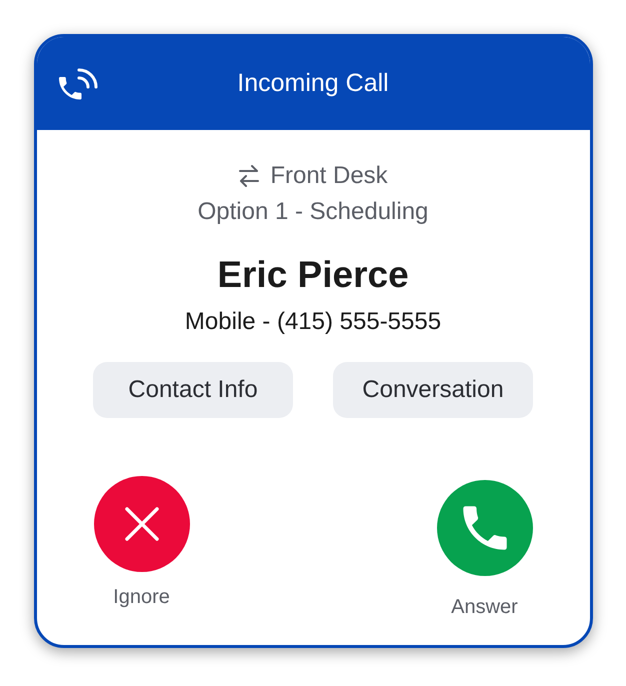  What do you see at coordinates (313, 212) in the screenshot?
I see `menu-option: Option 1 - Scheduling` at bounding box center [313, 212].